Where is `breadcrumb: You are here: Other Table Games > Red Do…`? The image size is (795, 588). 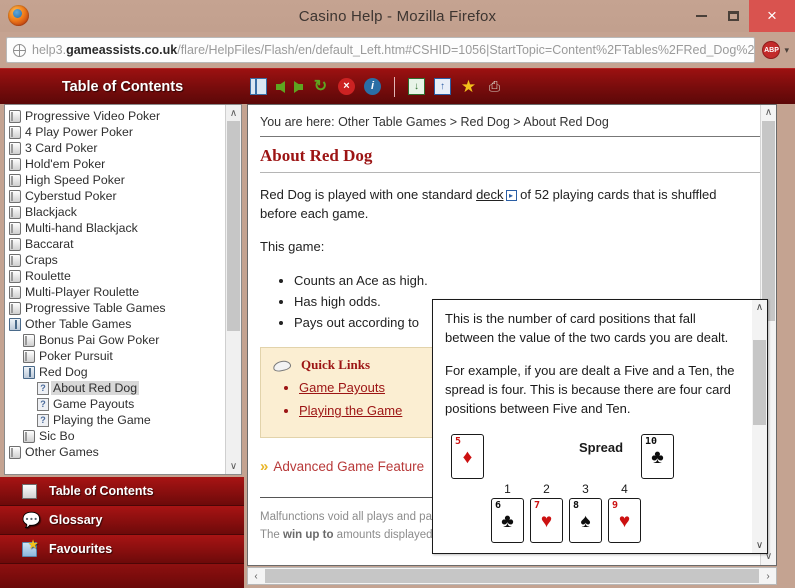 breadcrumb: You are here: Other Table Games > Red Do… is located at coordinates (434, 122).